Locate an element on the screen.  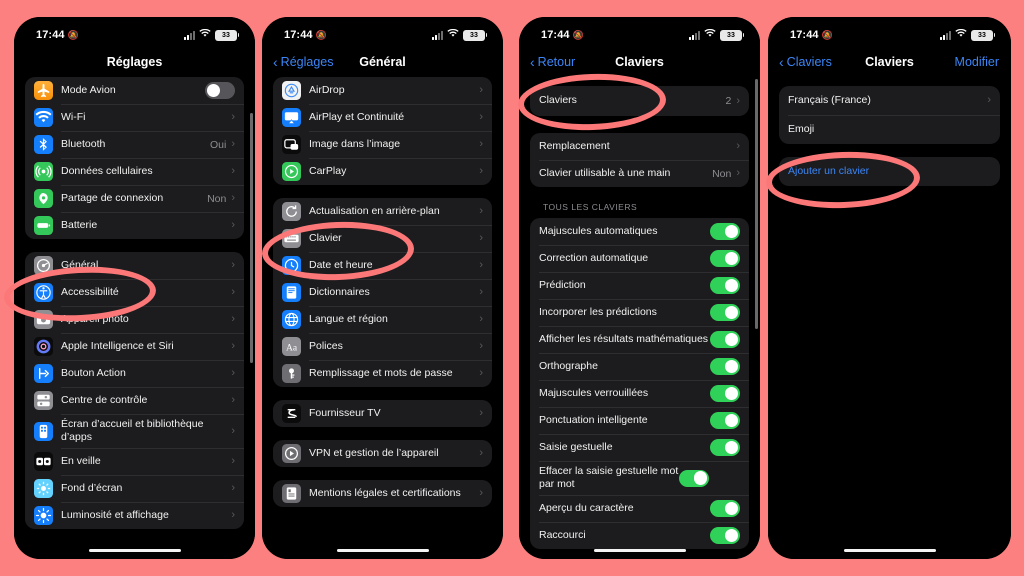
row-langue-et-region: Langue et région › is located at coordinates (382, 319).